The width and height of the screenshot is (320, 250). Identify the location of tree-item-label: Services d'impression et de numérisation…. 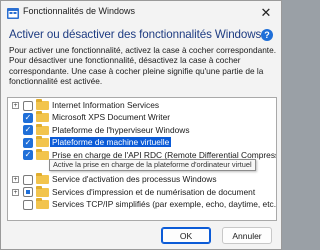
(154, 191).